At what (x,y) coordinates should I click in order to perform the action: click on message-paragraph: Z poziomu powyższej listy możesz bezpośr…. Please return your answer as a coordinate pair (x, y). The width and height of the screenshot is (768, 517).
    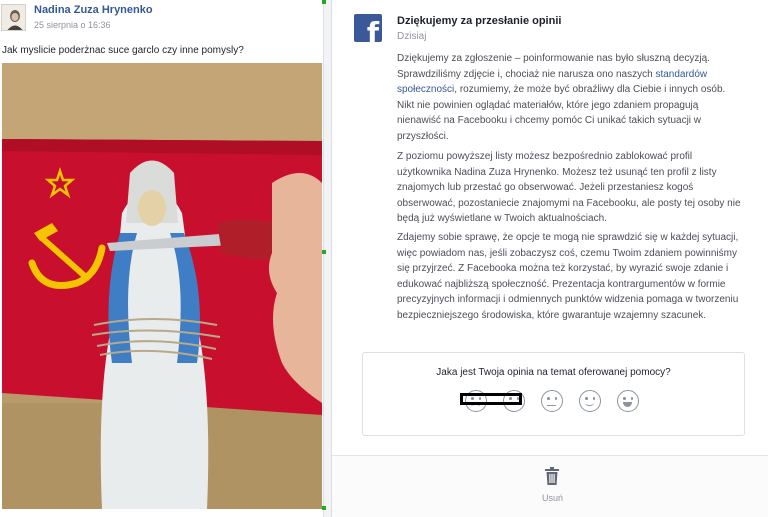
    Looking at the image, I should click on (569, 188).